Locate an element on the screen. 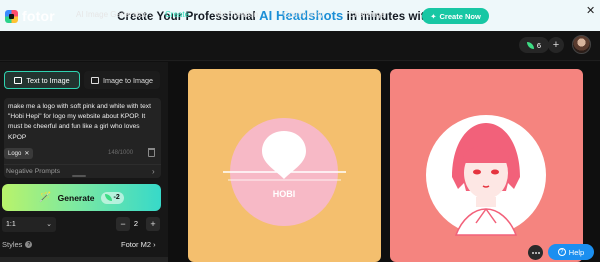 The image size is (600, 262). decrease-count-button: − is located at coordinates (123, 224).